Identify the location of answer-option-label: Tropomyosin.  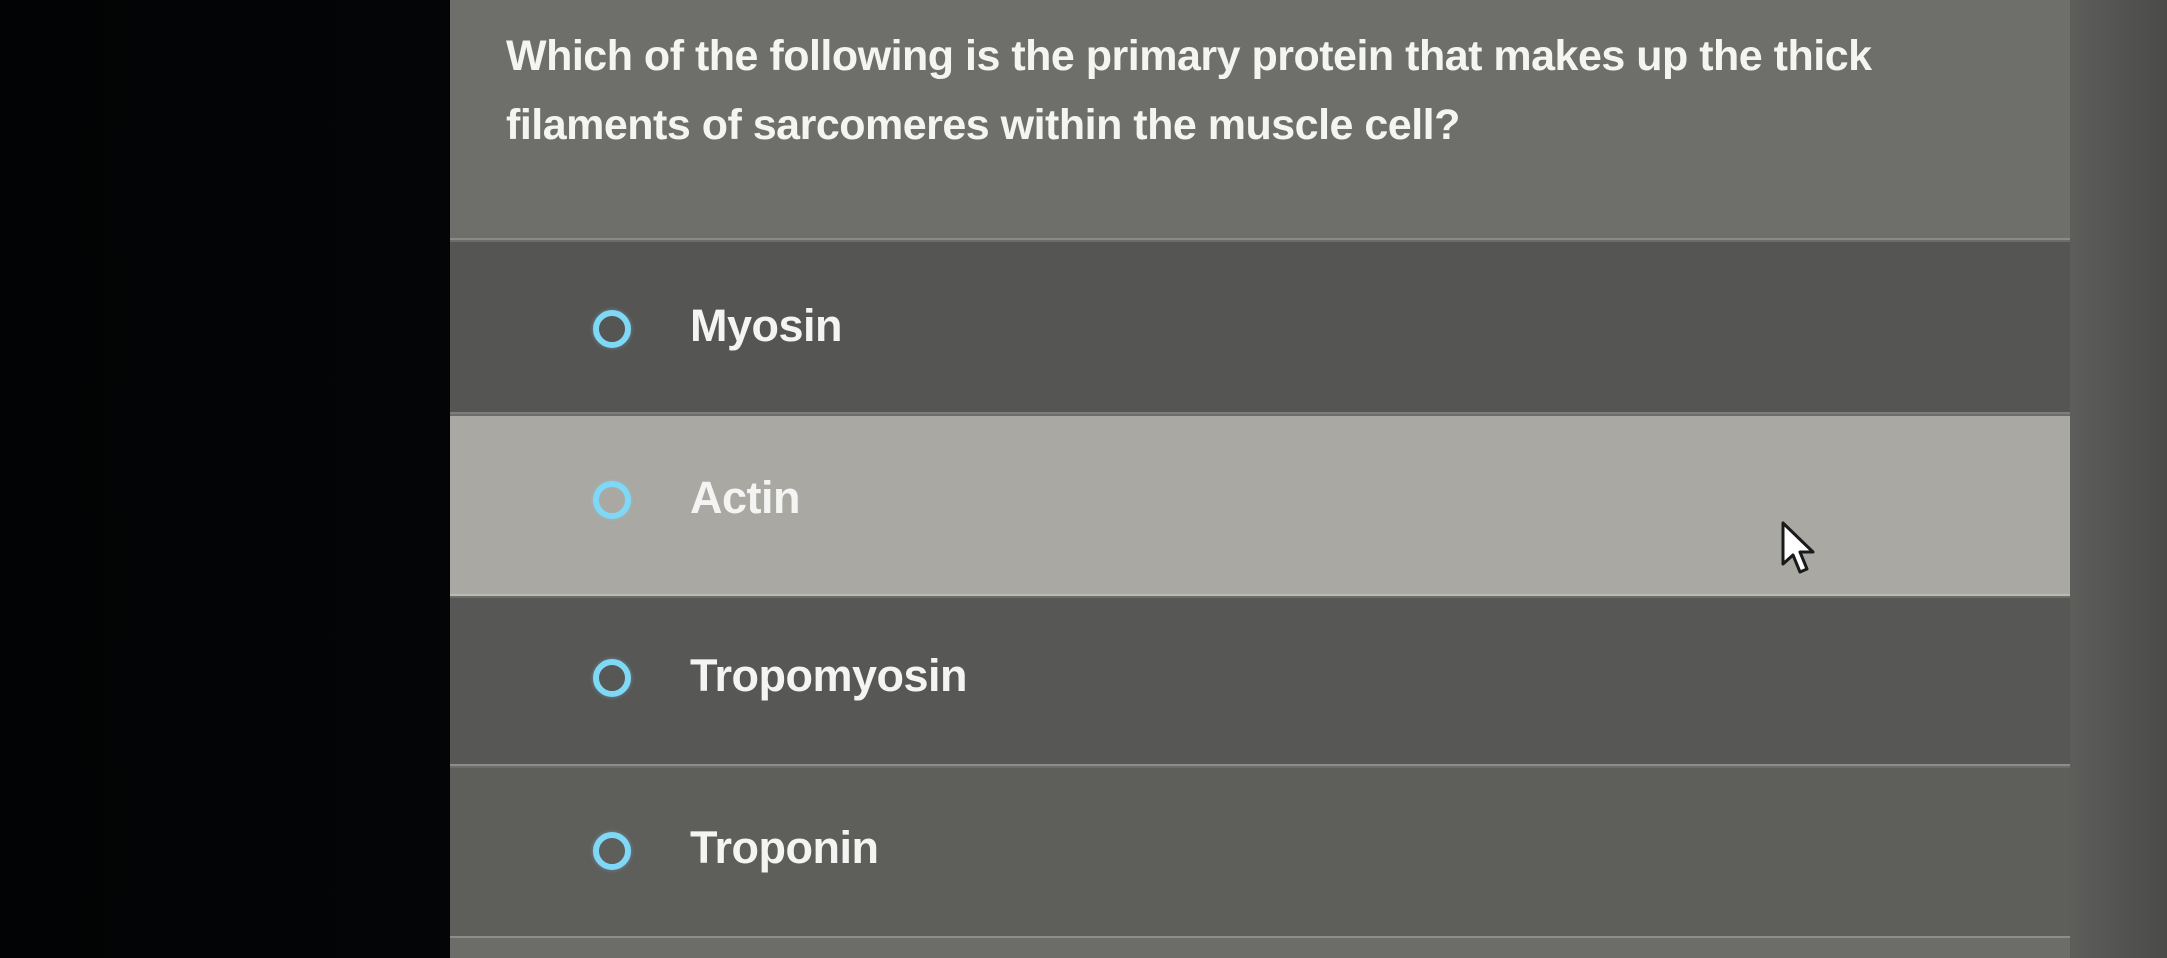
(829, 675).